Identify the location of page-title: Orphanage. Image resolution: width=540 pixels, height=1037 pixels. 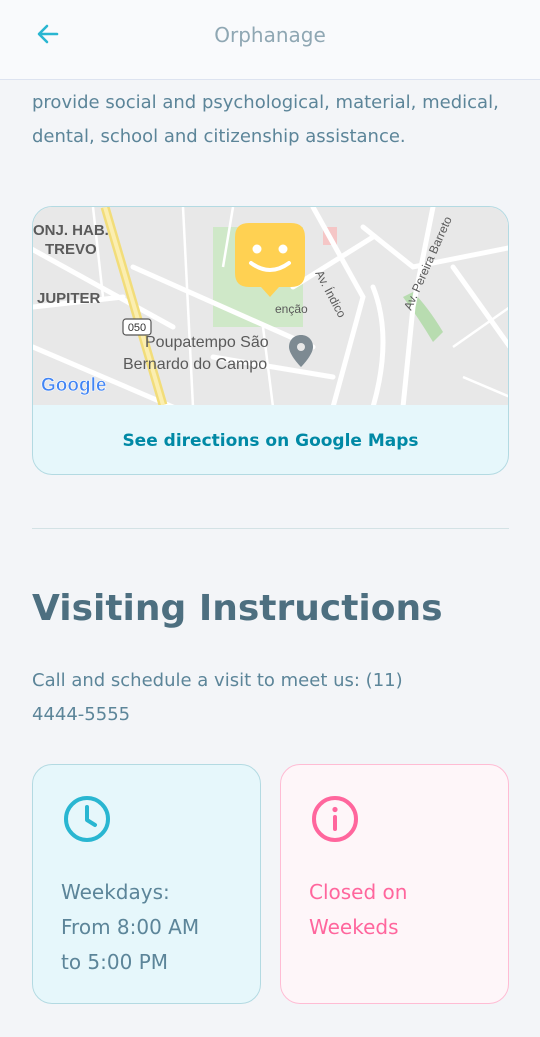
(270, 35).